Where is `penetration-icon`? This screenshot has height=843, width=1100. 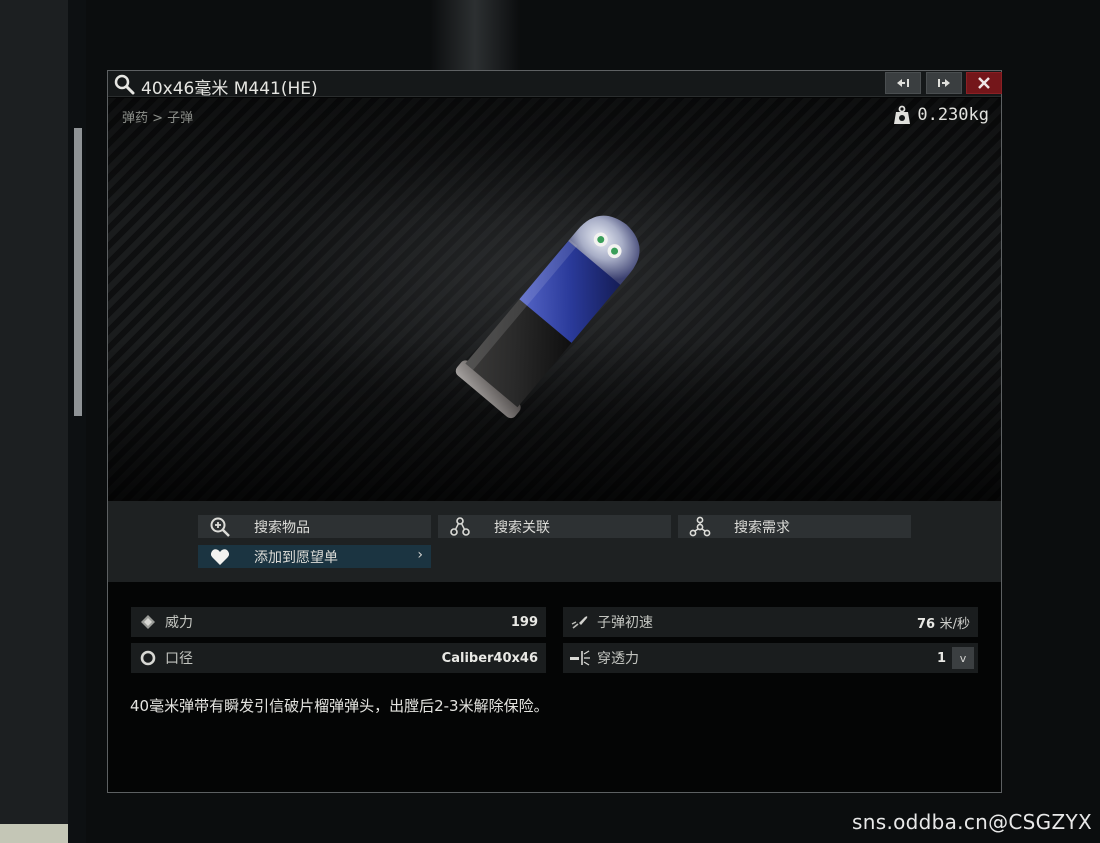 penetration-icon is located at coordinates (580, 658).